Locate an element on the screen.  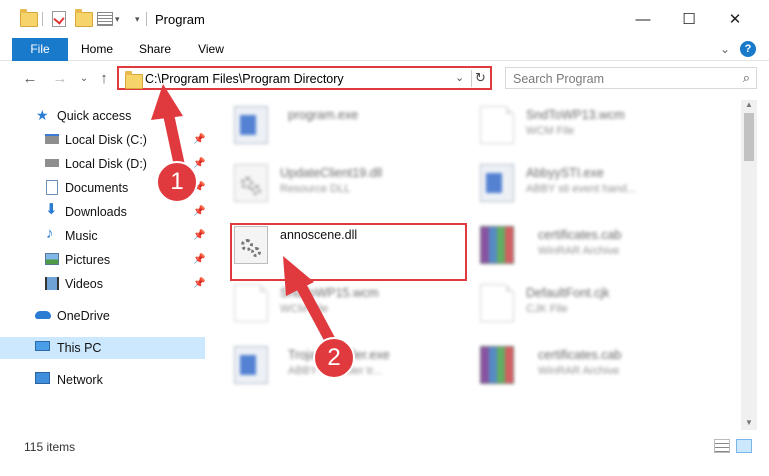
sidebar-item-local-disk-c: Local Disk (C:) 📌 is located at coordinates (102, 140).